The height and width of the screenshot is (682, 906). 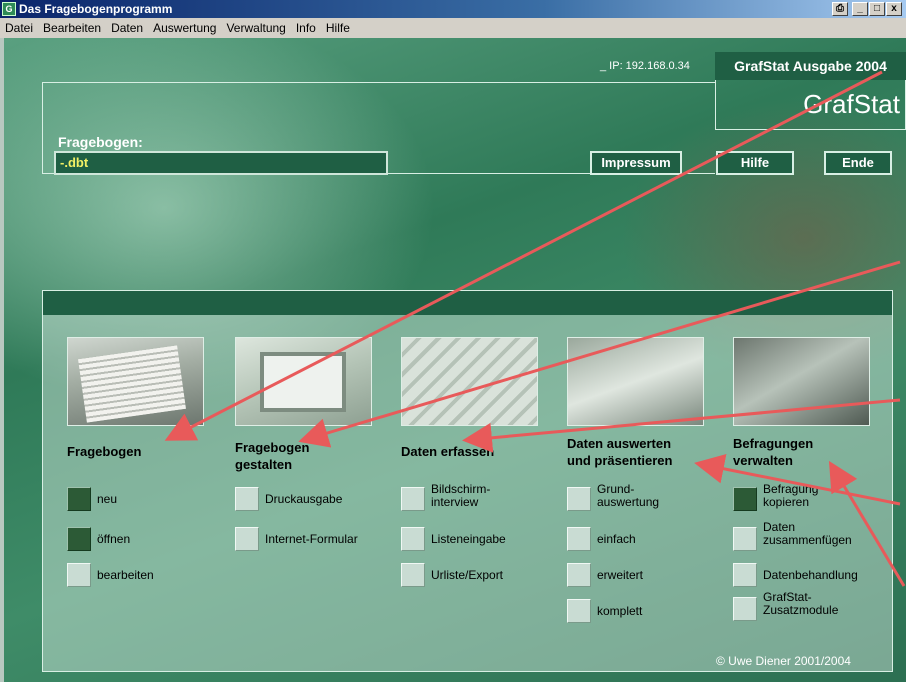 I want to click on menu-daten: Daten, so click(x=127, y=28).